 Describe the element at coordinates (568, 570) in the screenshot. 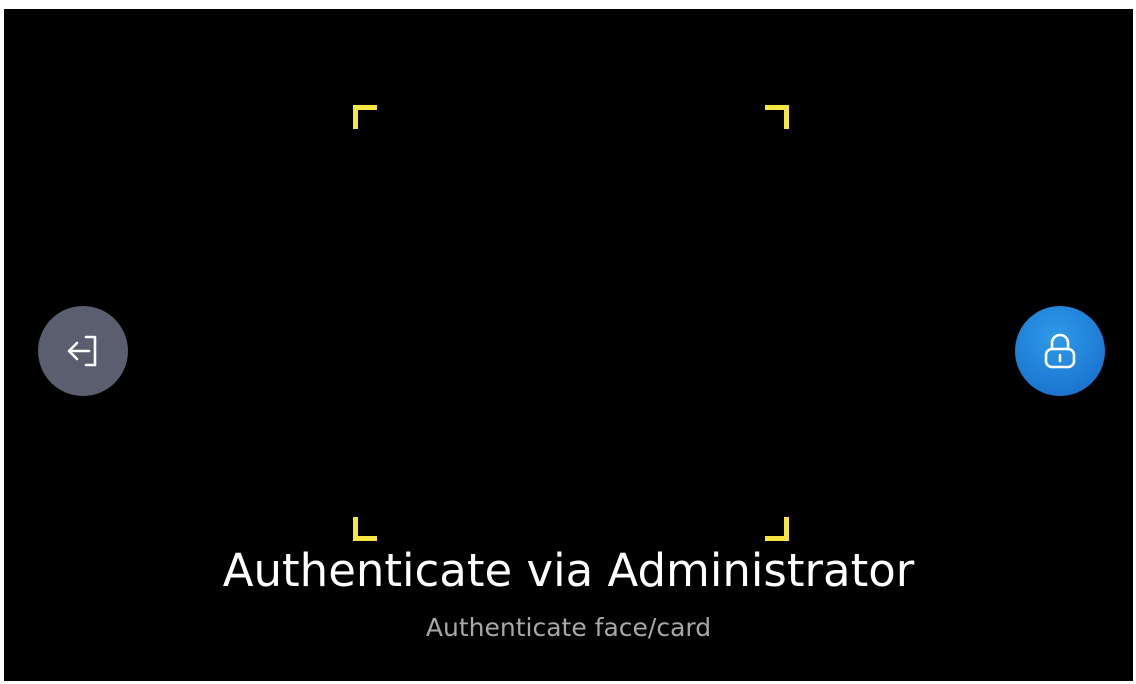

I see `auth-title: Authenticate via Administrator` at that location.